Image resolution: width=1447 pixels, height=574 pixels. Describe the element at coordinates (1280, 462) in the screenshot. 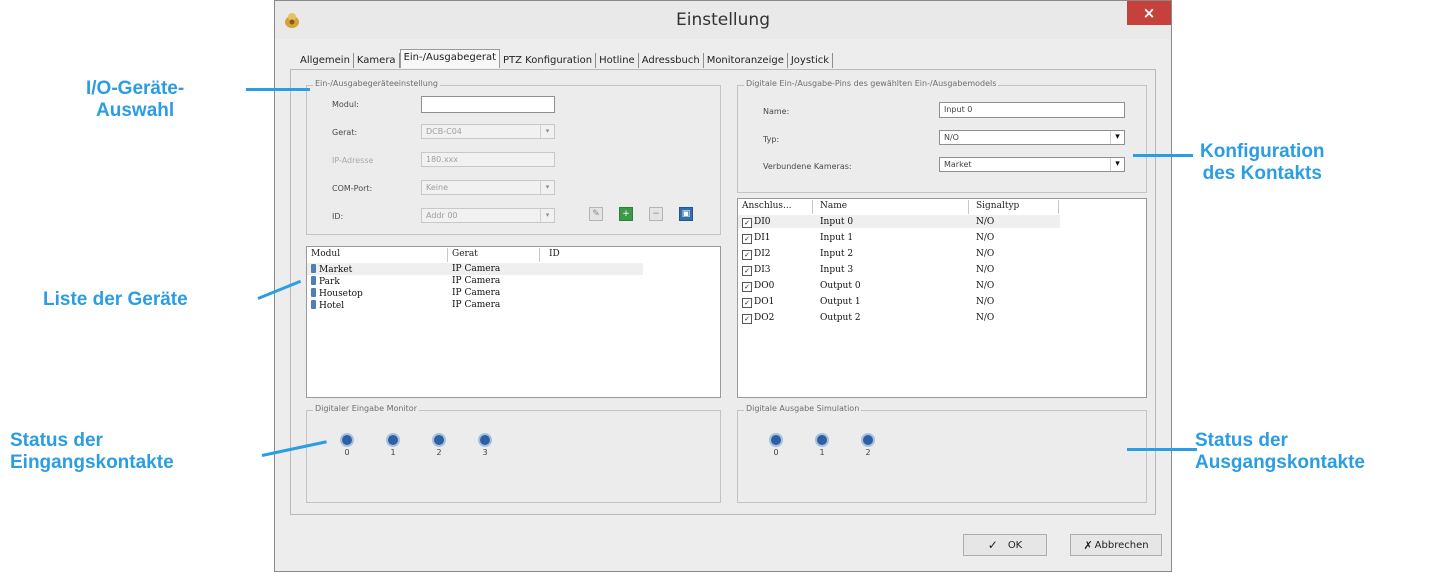

I see `annotation-line: Ausgangskontakte` at that location.